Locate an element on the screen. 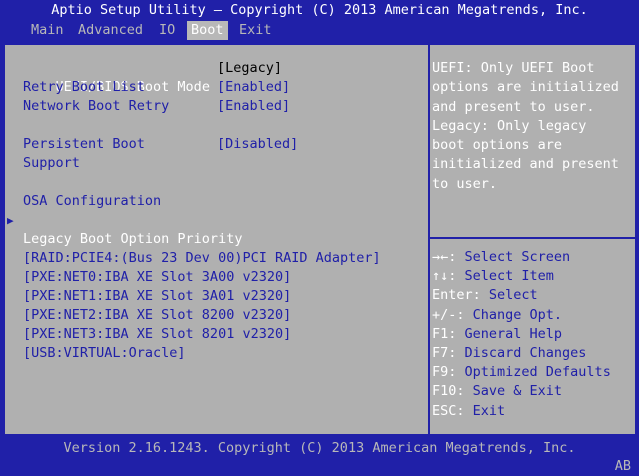  key-optimized-defaults: F9: Optimized Defaults is located at coordinates (521, 372).